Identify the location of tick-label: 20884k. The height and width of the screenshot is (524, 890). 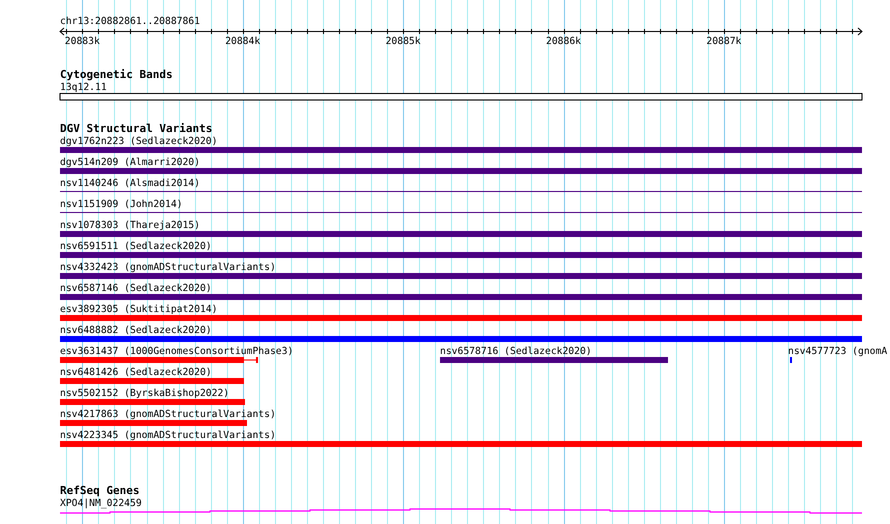
(242, 41).